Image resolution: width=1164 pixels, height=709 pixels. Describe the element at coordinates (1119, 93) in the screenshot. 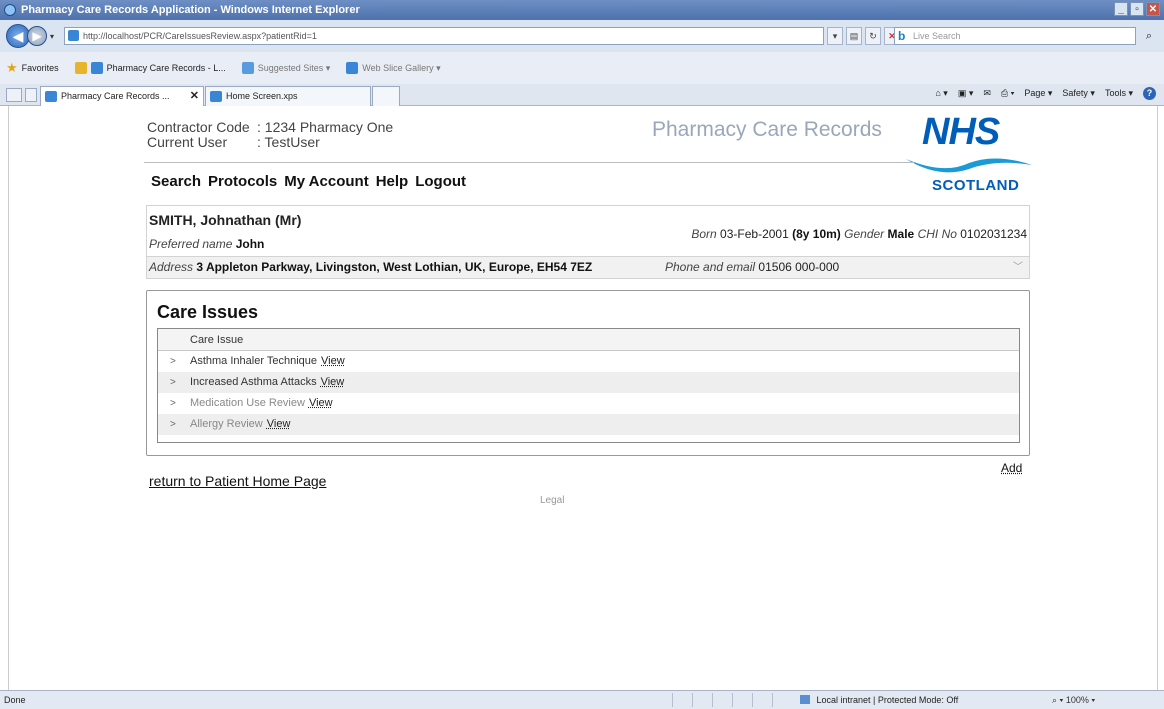

I see `tools-menu: Tools ▾` at that location.